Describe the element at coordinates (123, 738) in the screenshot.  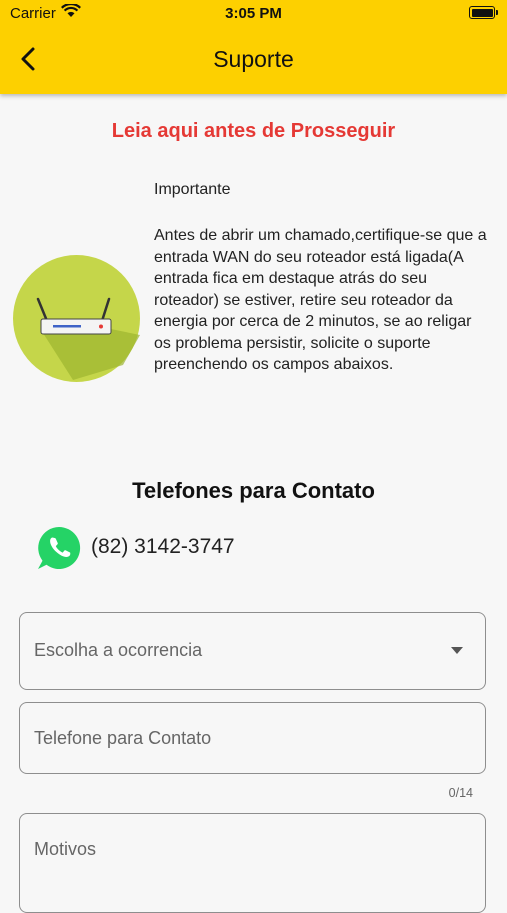
I see `contact-phone-placeholder: Telefone para Contato` at that location.